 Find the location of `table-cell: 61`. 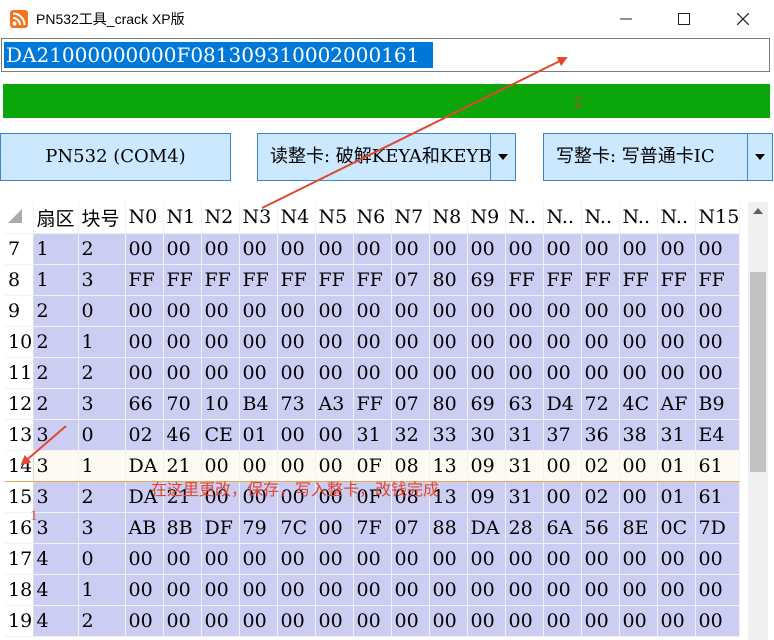

table-cell: 61 is located at coordinates (718, 465).